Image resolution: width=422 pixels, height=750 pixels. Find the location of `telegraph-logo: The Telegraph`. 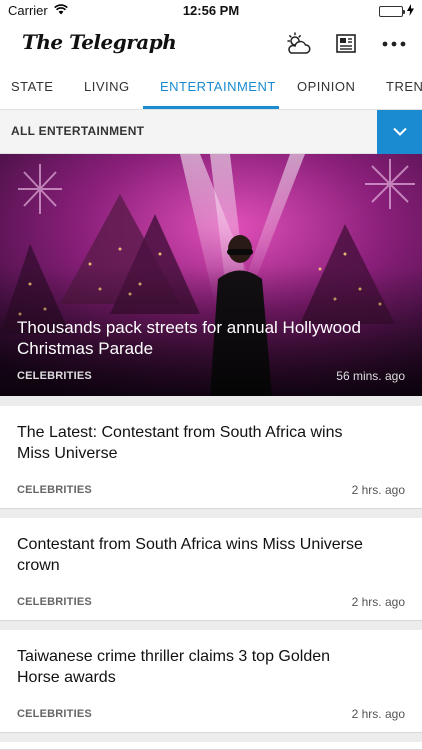

telegraph-logo: The Telegraph is located at coordinates (99, 42).